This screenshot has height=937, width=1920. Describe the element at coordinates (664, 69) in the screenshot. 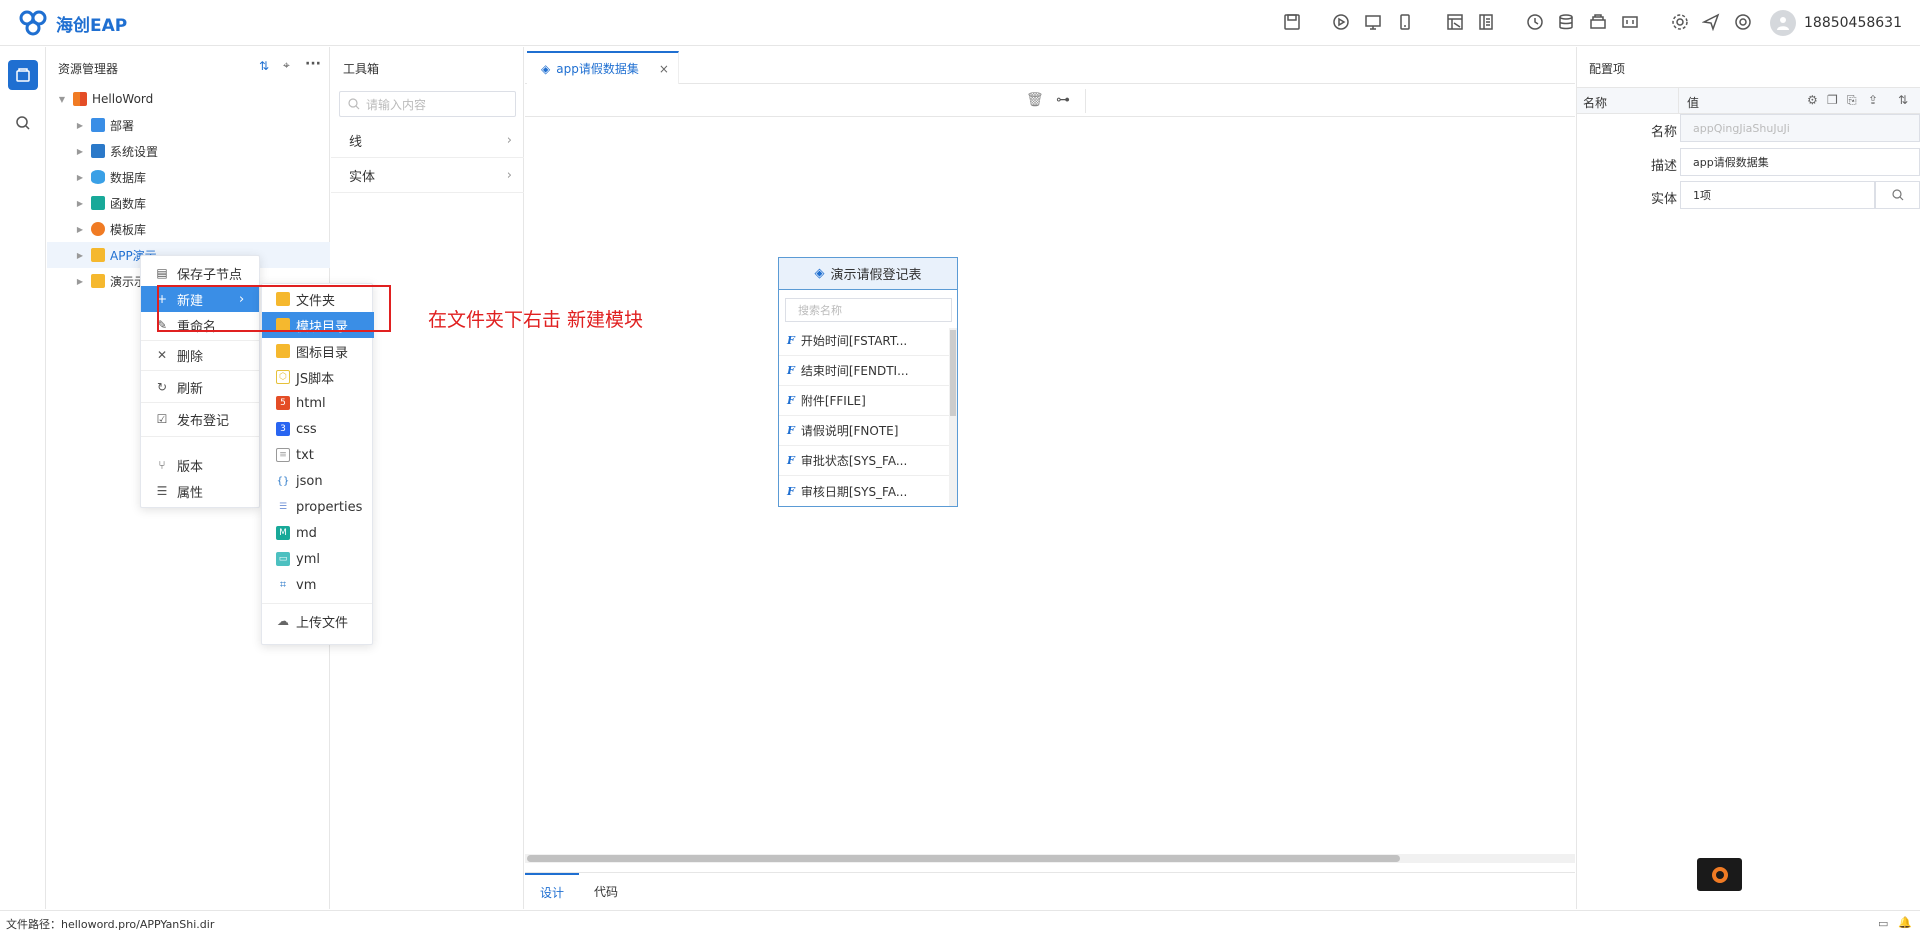

I see `close-icon: ×` at that location.